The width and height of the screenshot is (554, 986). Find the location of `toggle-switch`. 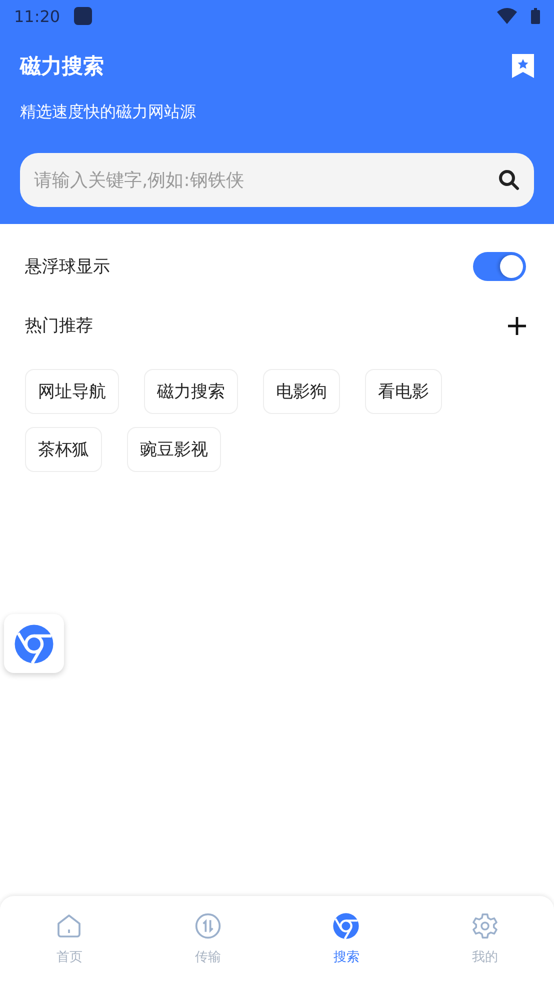

toggle-switch is located at coordinates (499, 266).